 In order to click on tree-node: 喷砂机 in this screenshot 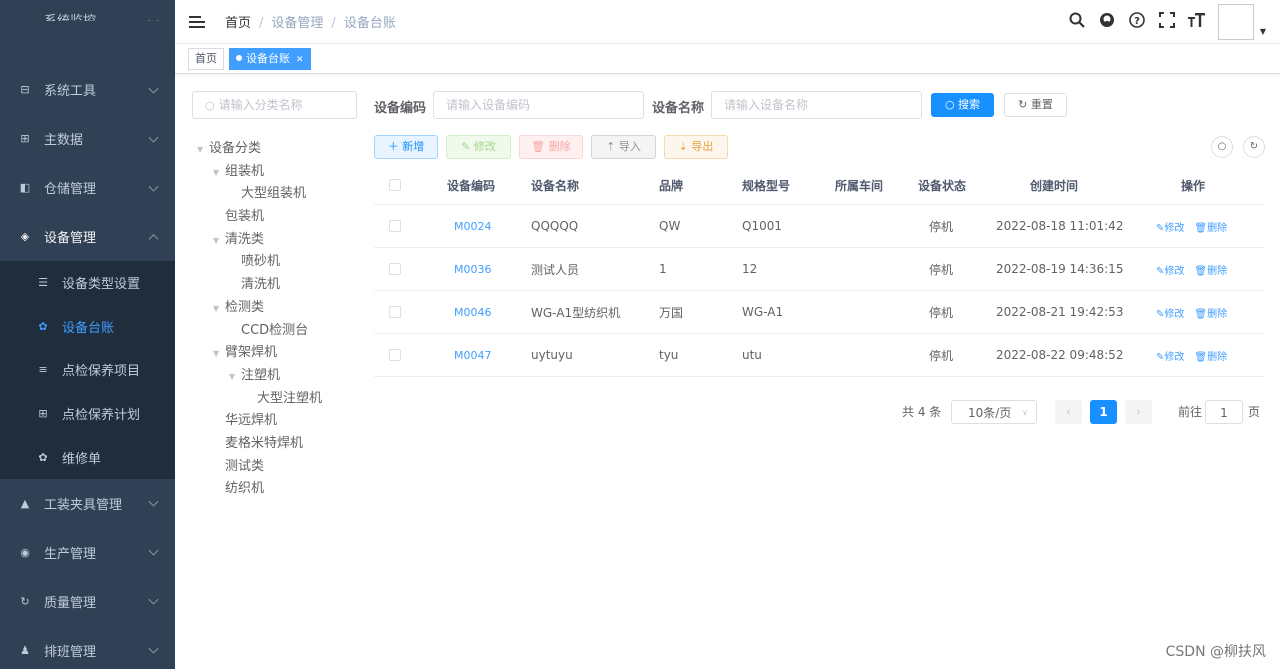, I will do `click(277, 262)`.